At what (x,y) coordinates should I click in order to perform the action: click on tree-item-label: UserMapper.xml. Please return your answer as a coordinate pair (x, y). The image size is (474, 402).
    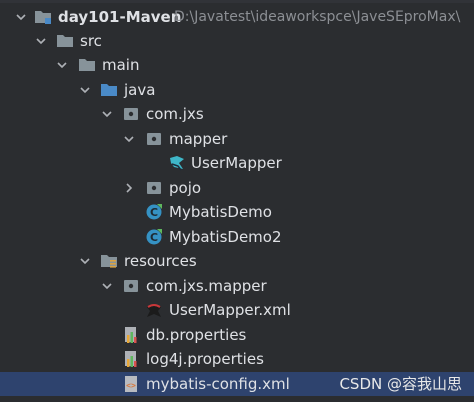
    Looking at the image, I should click on (230, 310).